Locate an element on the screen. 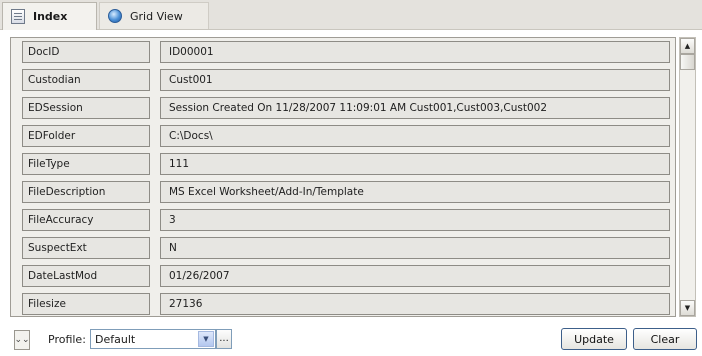  field-value-input: 01/26/2007 is located at coordinates (415, 276).